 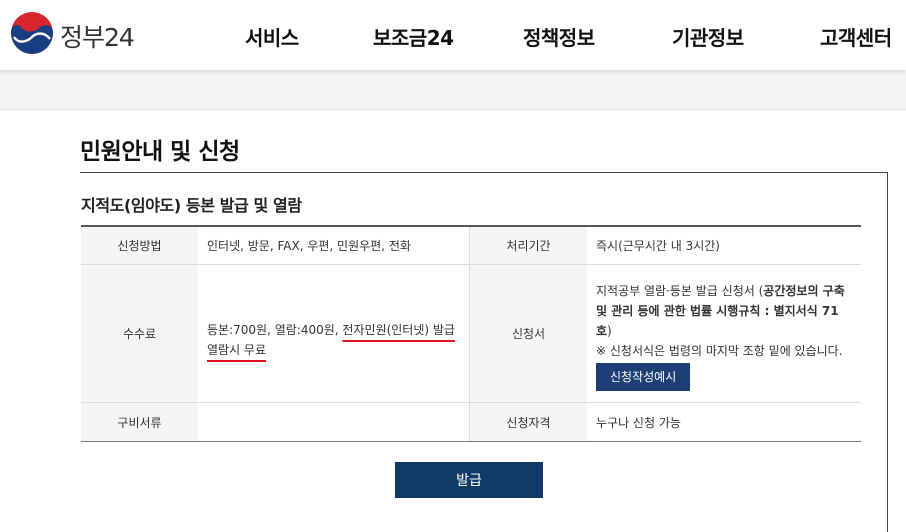 I want to click on application-example-button: 신청작성예시, so click(x=643, y=376).